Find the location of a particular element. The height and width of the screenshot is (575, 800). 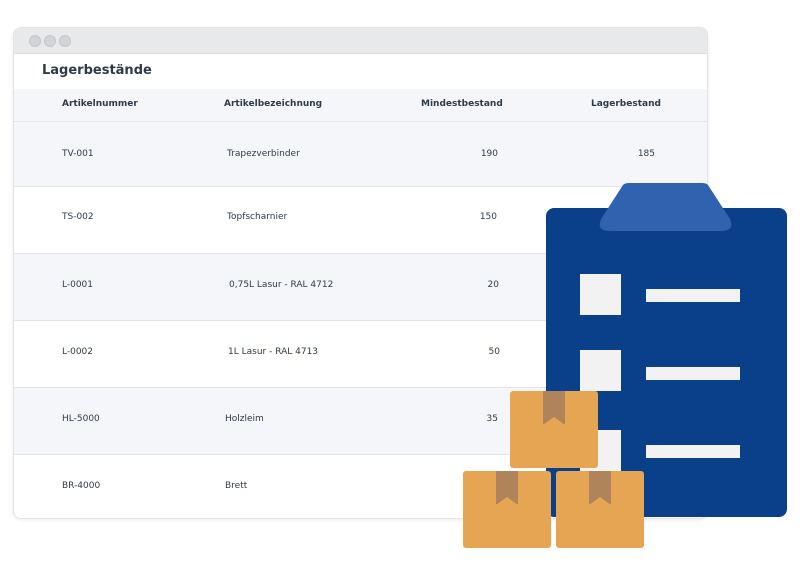

cell-artikelbezeichnung: Topfscharnier is located at coordinates (257, 217).